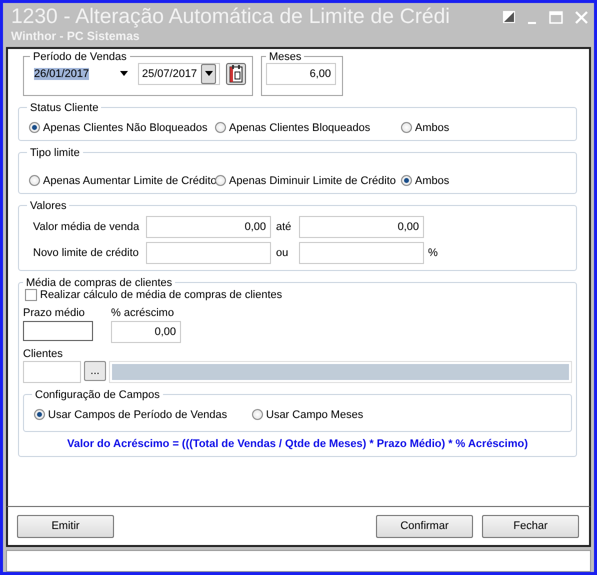  Describe the element at coordinates (312, 180) in the screenshot. I see `radio-label: Apenas Diminuir Limite de Crédito` at that location.